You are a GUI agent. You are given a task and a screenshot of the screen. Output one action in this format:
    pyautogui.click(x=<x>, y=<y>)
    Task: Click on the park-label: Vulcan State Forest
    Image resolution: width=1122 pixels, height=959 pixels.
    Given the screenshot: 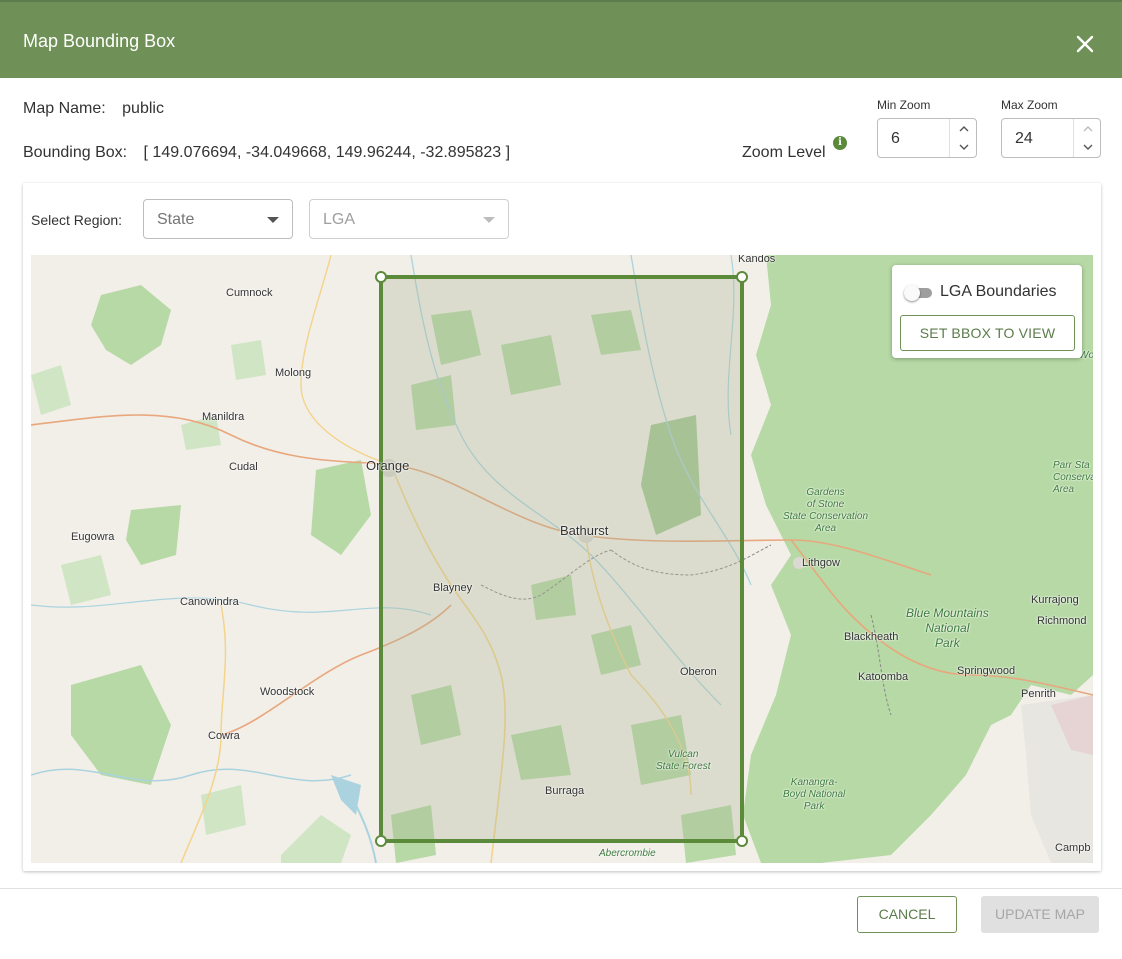 What is the action you would take?
    pyautogui.click(x=683, y=760)
    